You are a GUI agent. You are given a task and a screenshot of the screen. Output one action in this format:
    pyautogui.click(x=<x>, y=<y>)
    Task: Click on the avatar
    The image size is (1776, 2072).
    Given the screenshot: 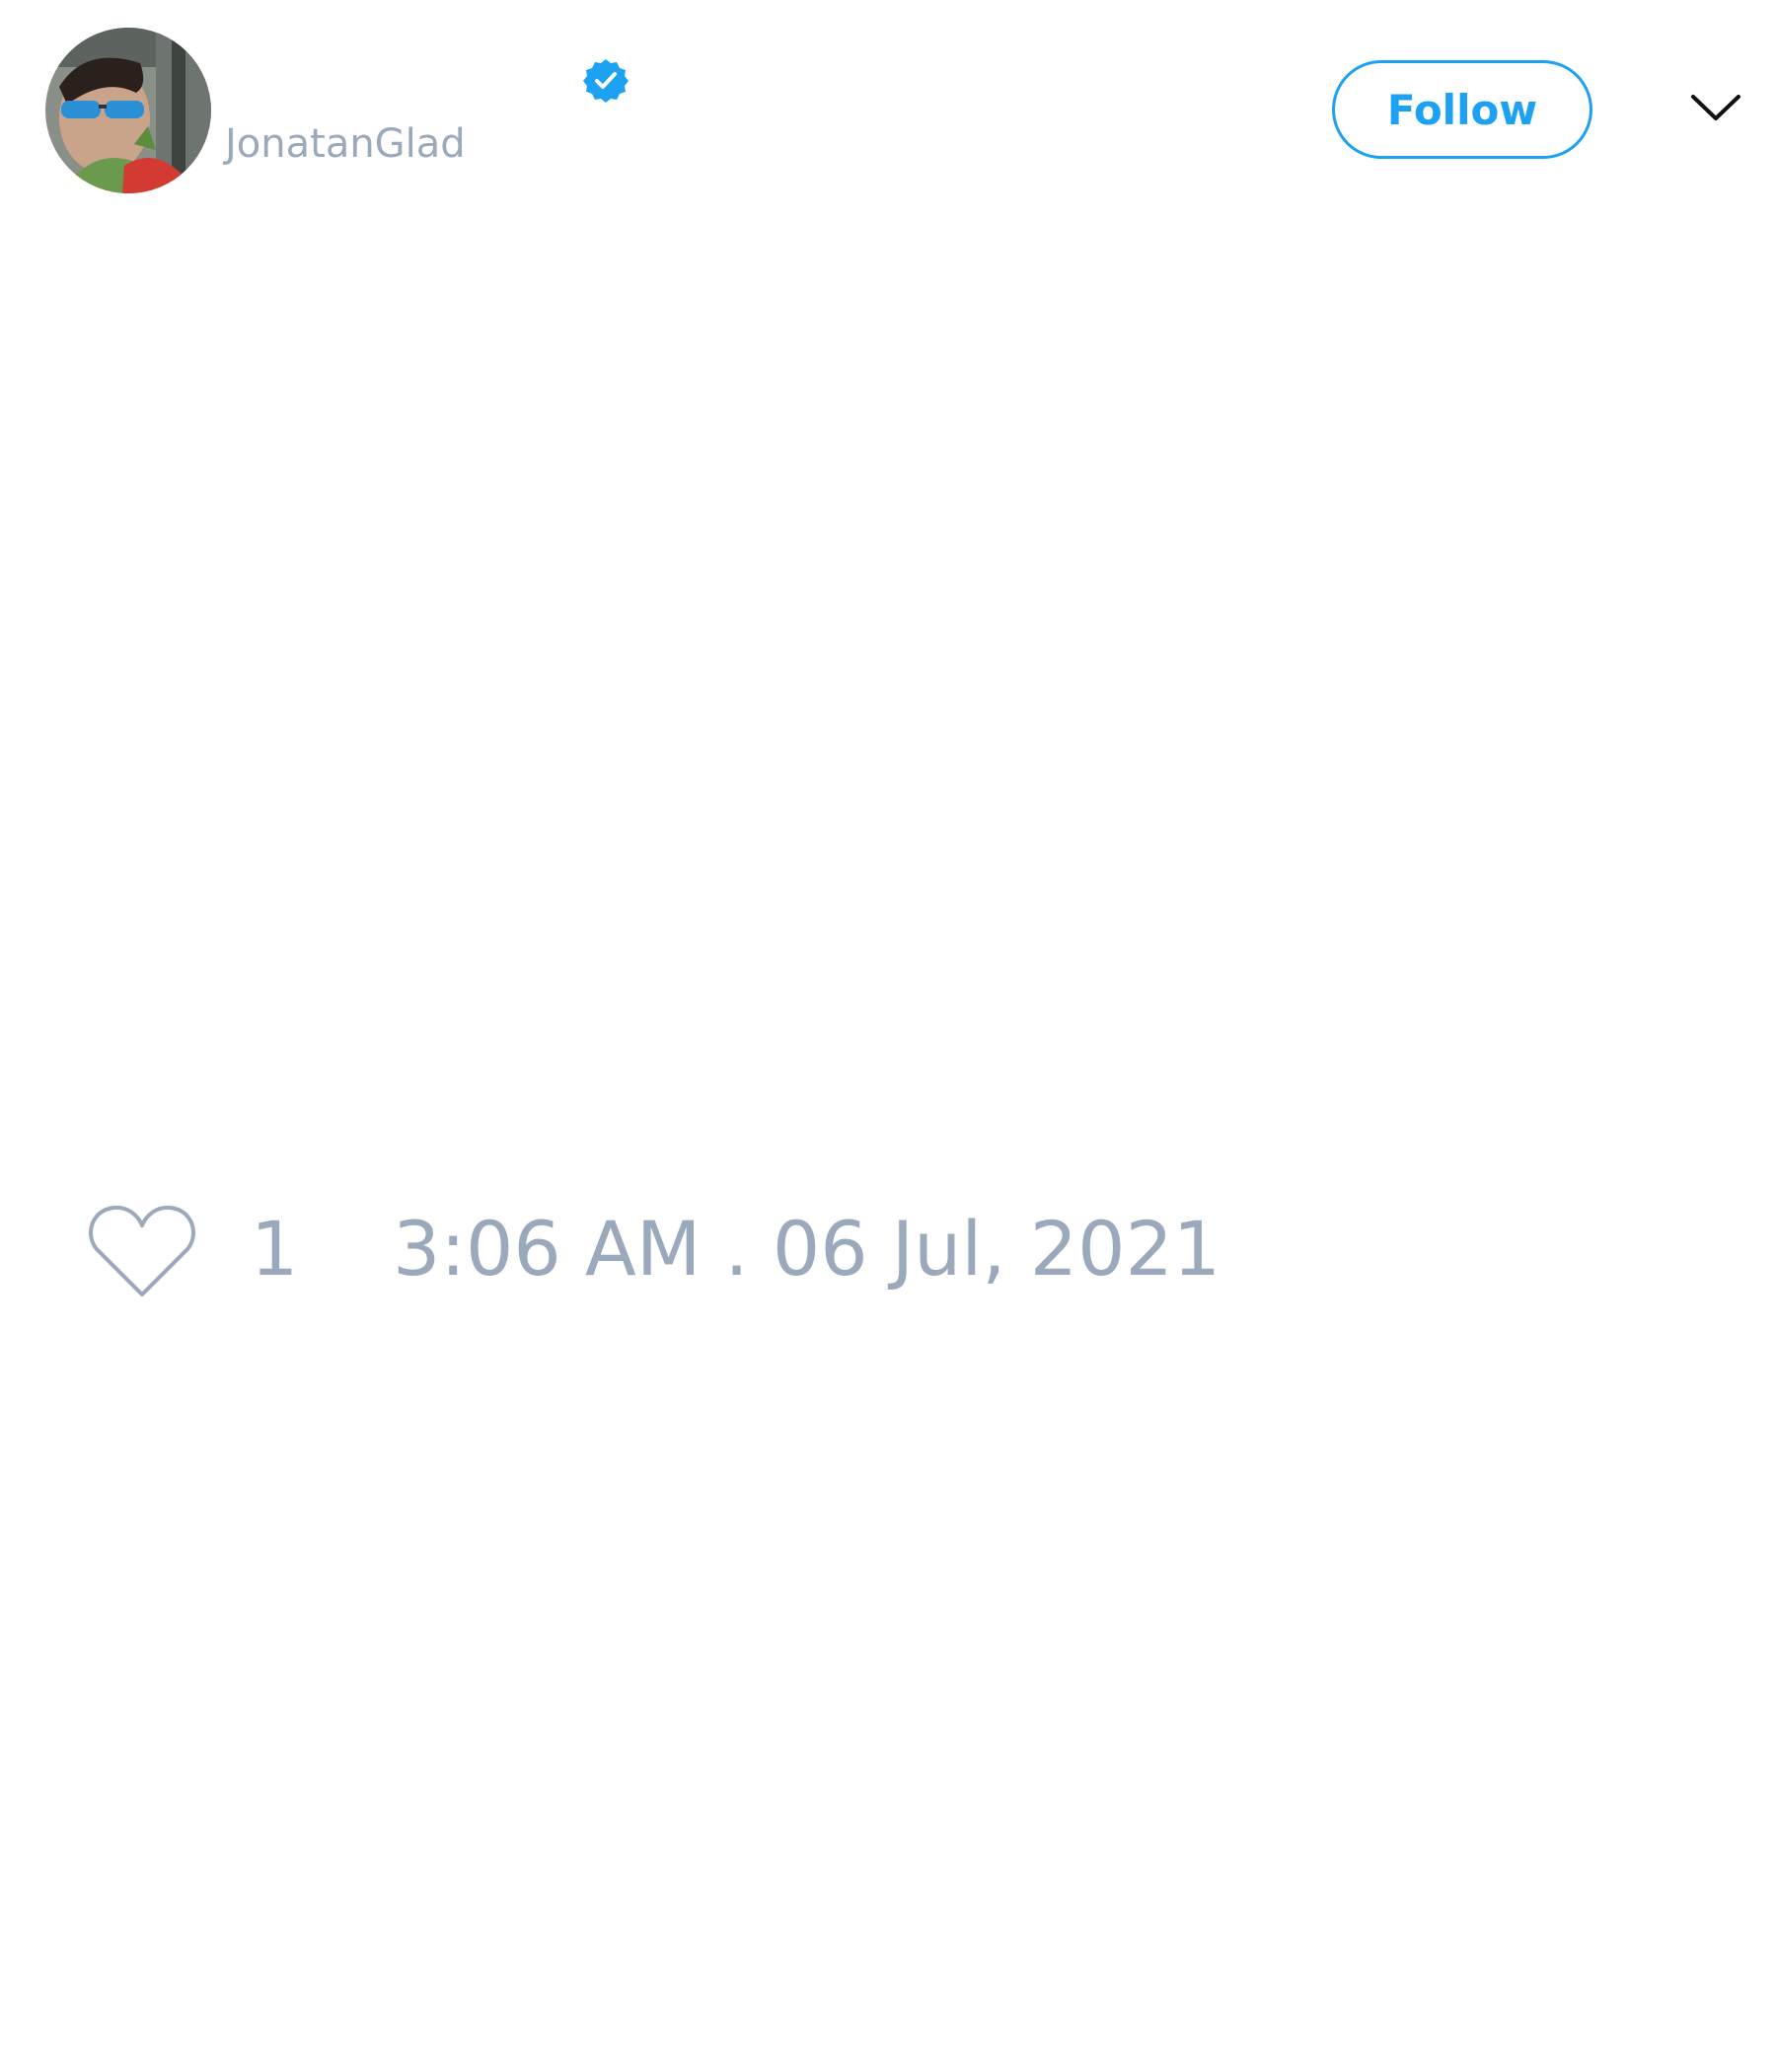 What is the action you would take?
    pyautogui.click(x=128, y=111)
    